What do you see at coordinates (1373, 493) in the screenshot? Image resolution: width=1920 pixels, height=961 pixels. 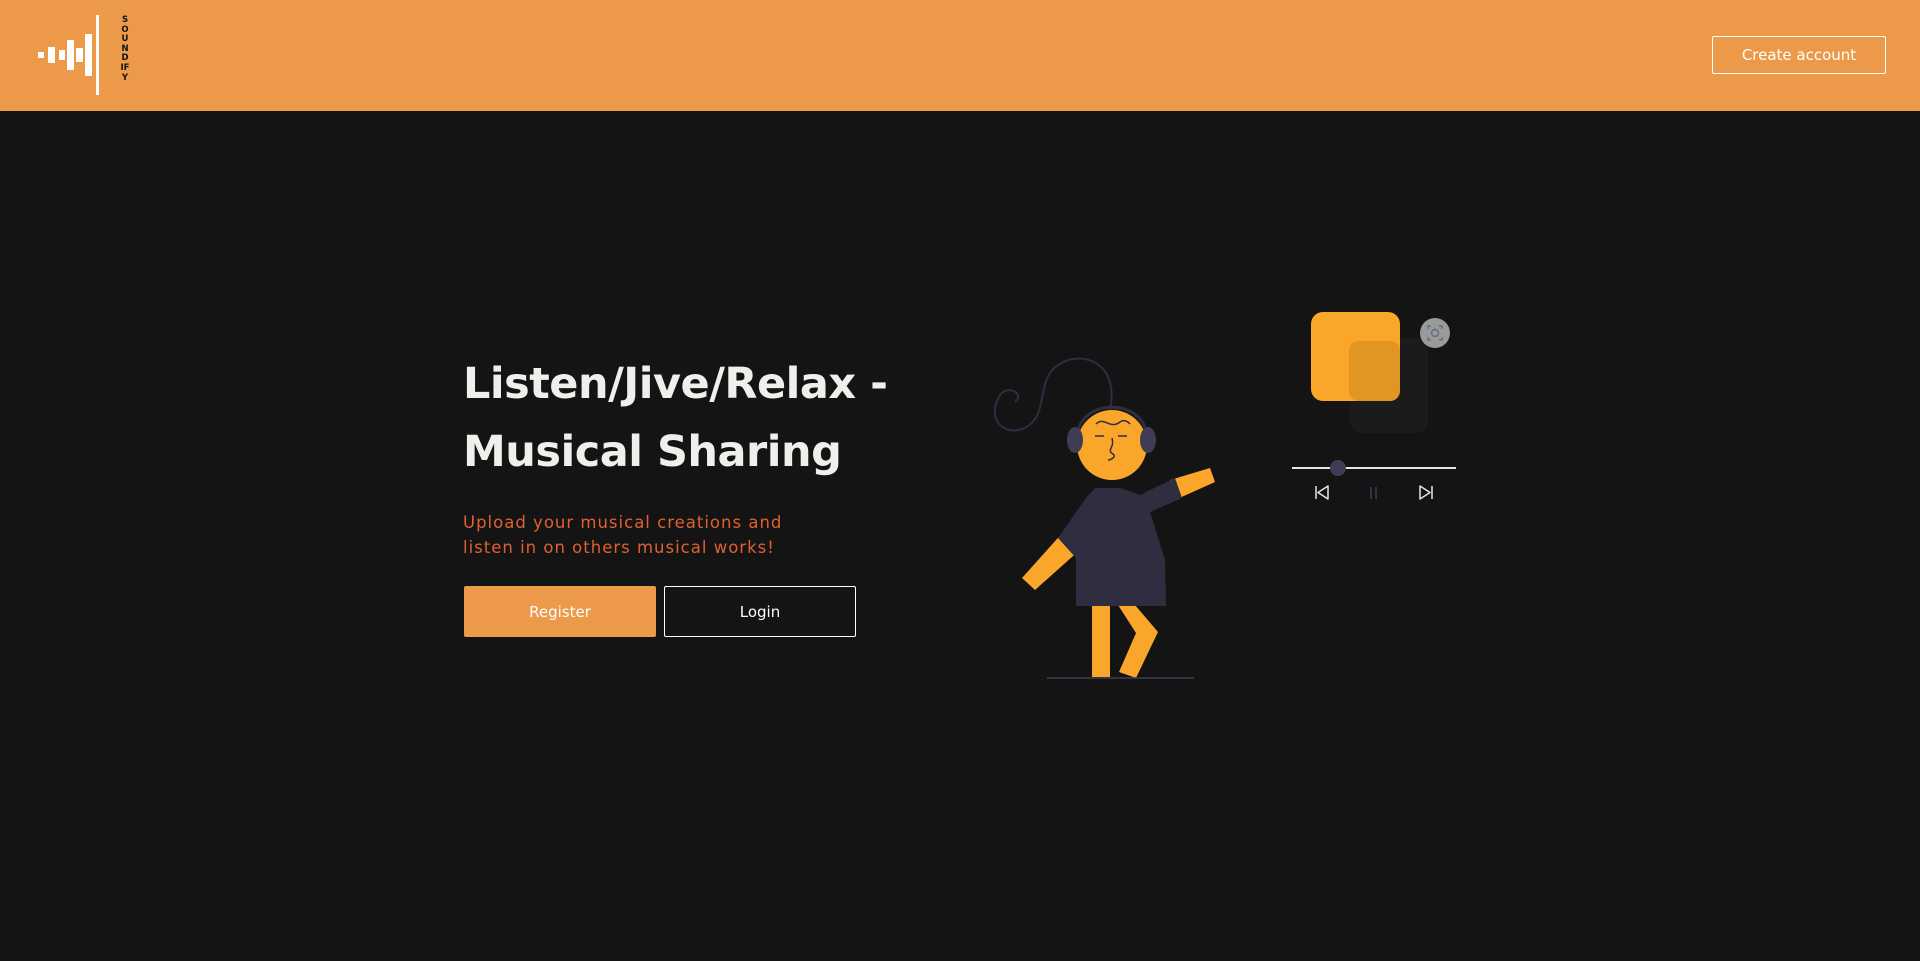 I see `pause-icon` at bounding box center [1373, 493].